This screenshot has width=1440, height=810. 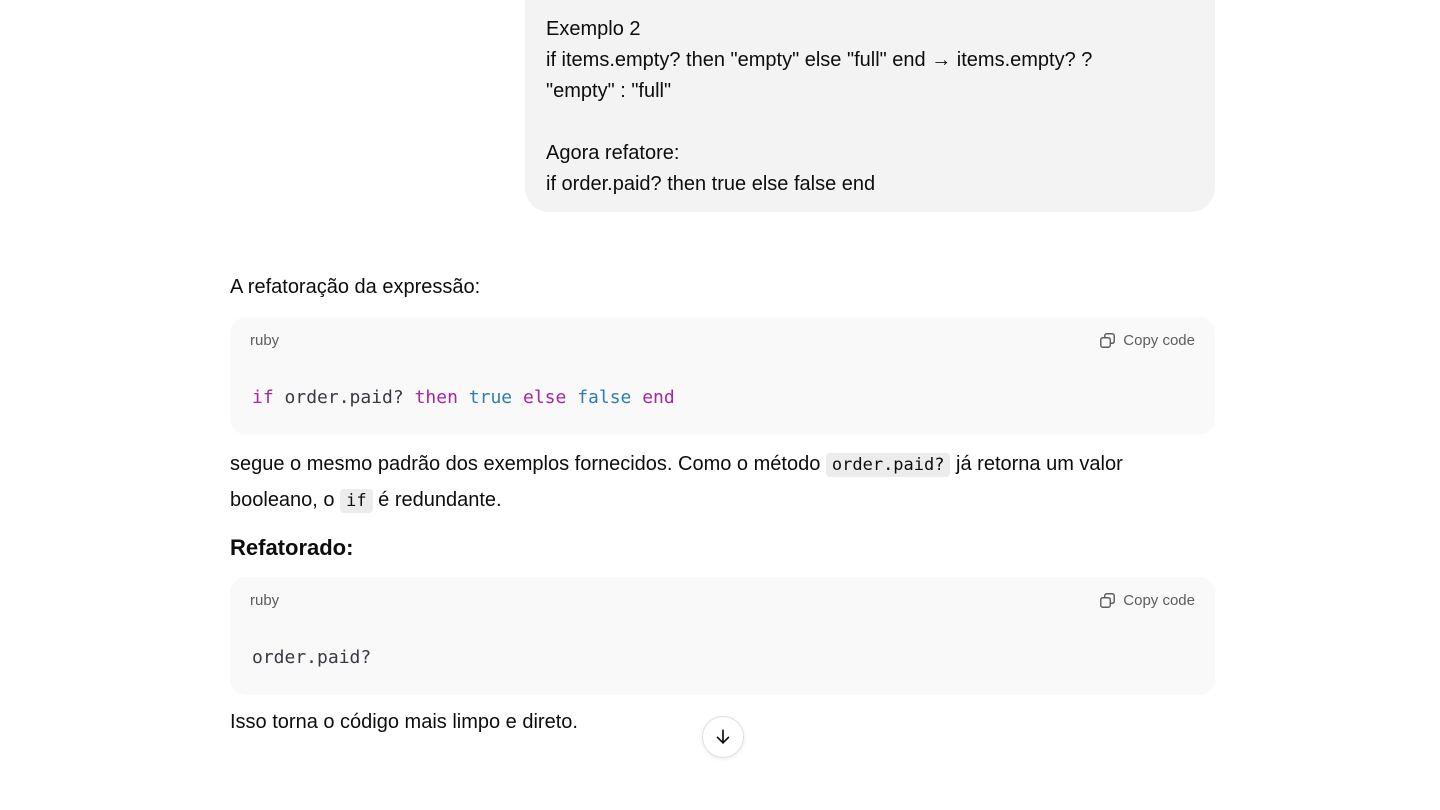 What do you see at coordinates (544, 397) in the screenshot?
I see `code-token: else` at bounding box center [544, 397].